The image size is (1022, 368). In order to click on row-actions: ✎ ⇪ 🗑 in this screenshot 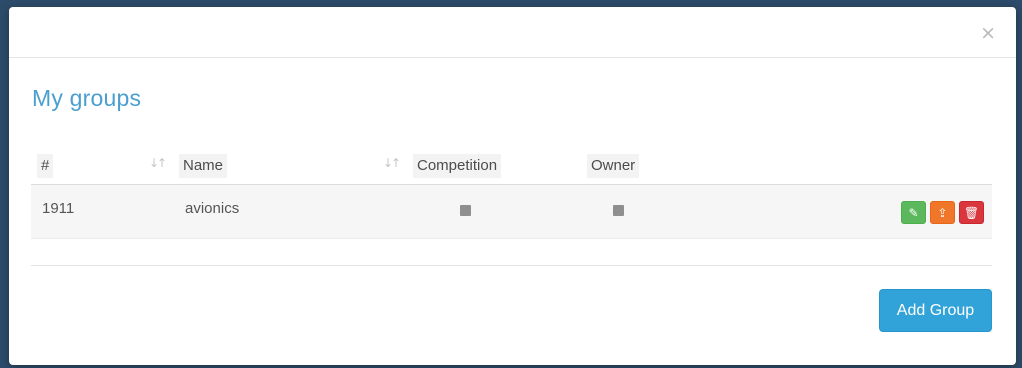, I will do `click(942, 212)`.